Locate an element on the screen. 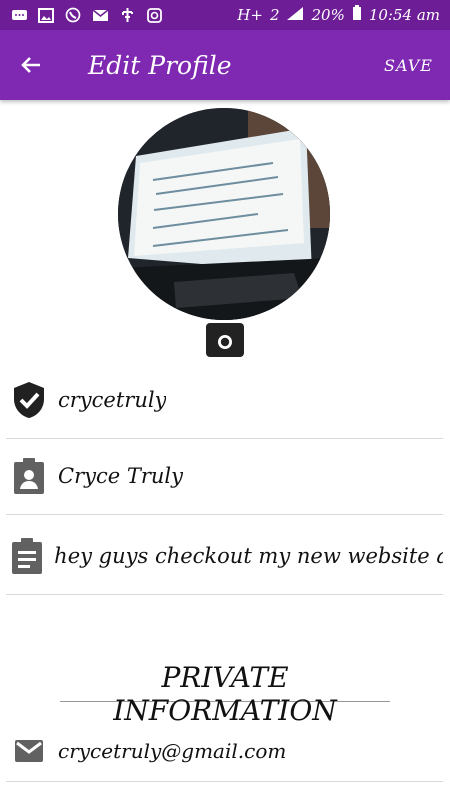 The height and width of the screenshot is (800, 450). bio-value: hey guys checkout my new website at w is located at coordinates (248, 556).